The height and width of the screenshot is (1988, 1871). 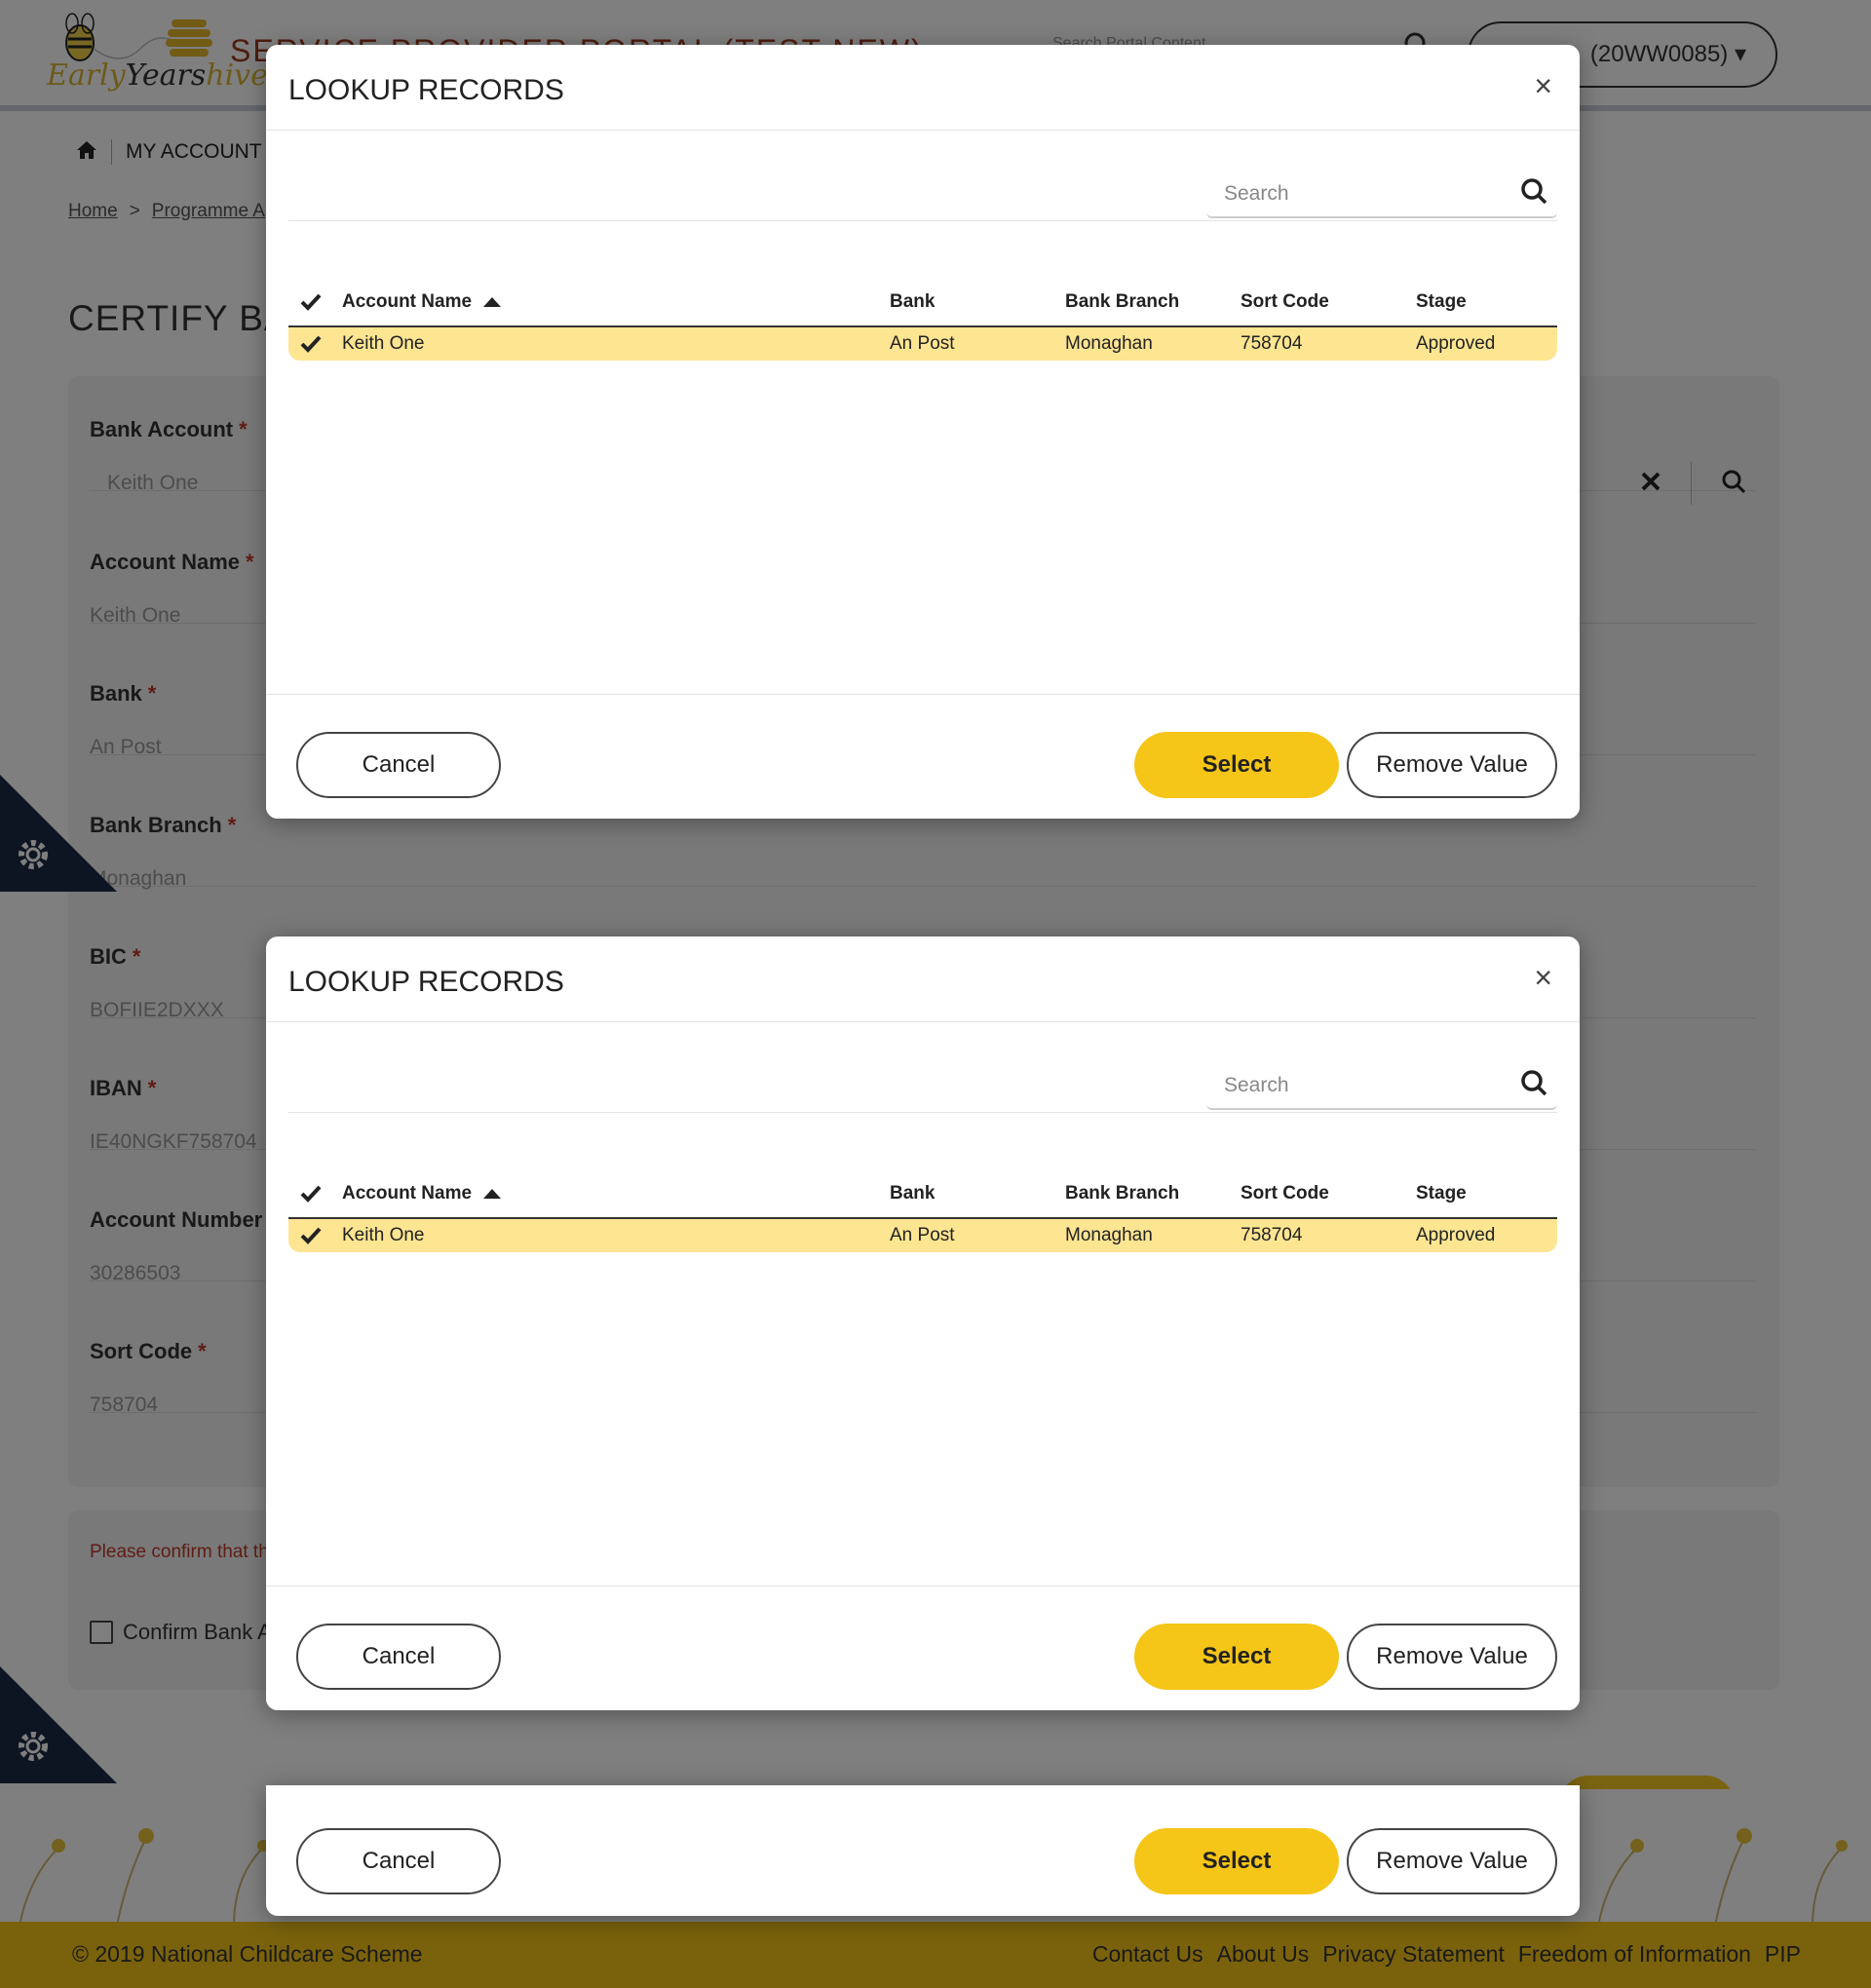 I want to click on lookup-modal-footer-fragment: Cancel Select Remove Value, so click(x=923, y=1850).